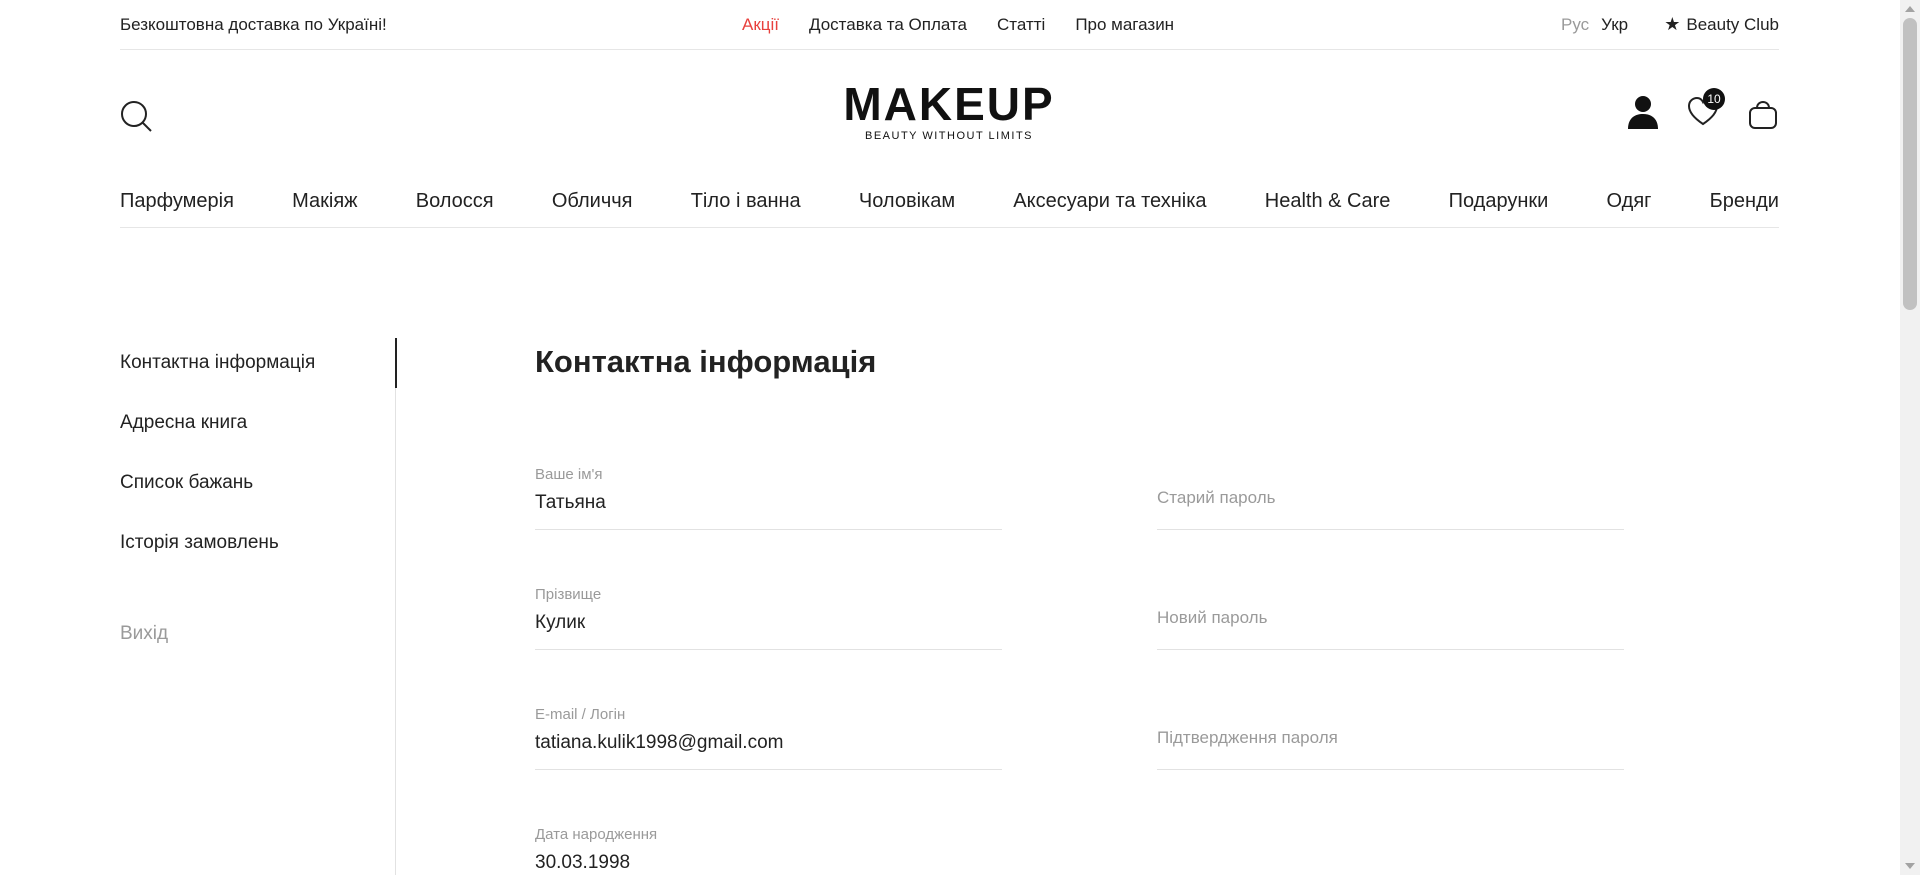 Image resolution: width=1920 pixels, height=875 pixels. What do you see at coordinates (1124, 25) in the screenshot?
I see `top-link-about: Про магазин` at bounding box center [1124, 25].